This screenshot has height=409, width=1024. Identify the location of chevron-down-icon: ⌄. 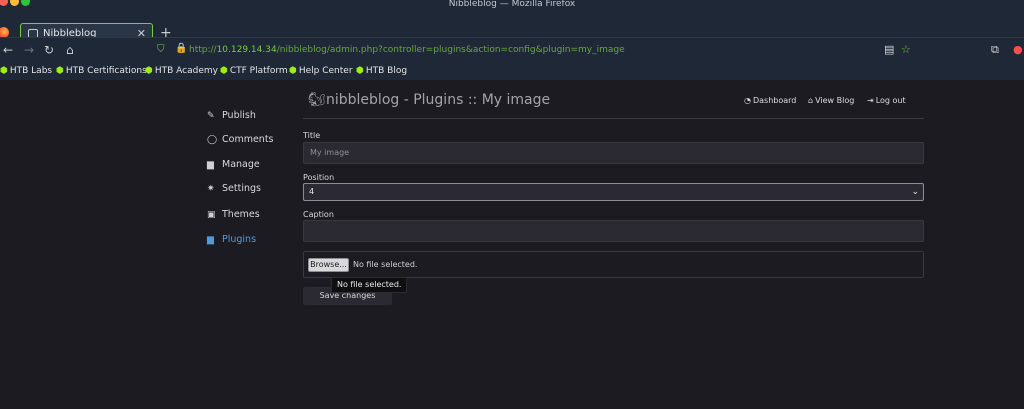
(915, 192).